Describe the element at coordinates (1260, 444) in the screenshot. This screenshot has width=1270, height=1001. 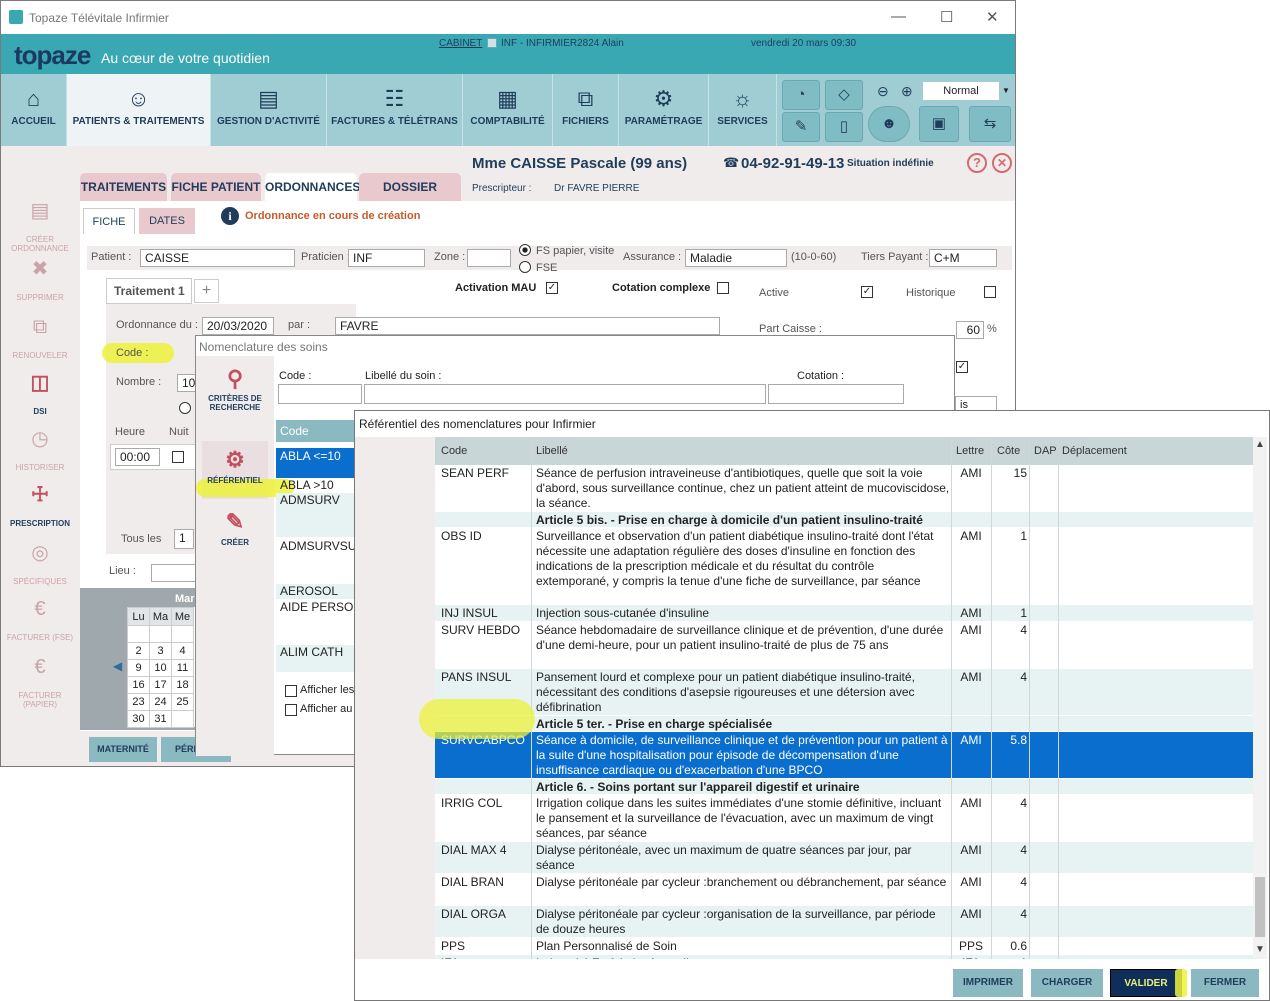
I see `scroll-up-icon: ▲` at that location.